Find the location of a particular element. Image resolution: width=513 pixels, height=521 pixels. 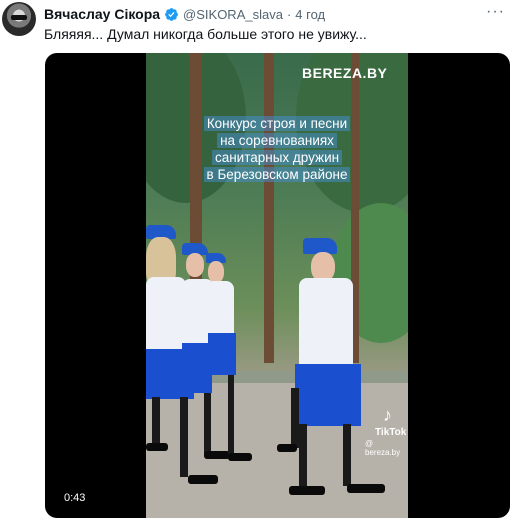

timestamp: 4 год is located at coordinates (310, 14).